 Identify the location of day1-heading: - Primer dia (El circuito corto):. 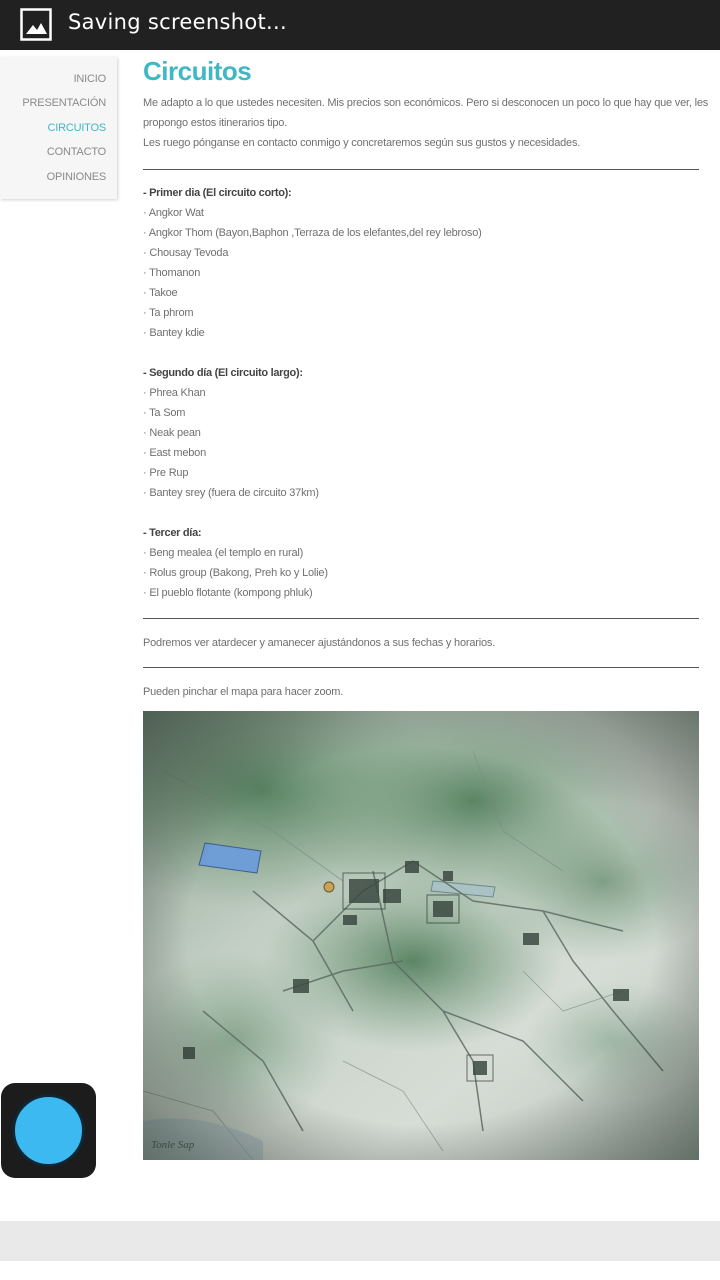
(217, 193).